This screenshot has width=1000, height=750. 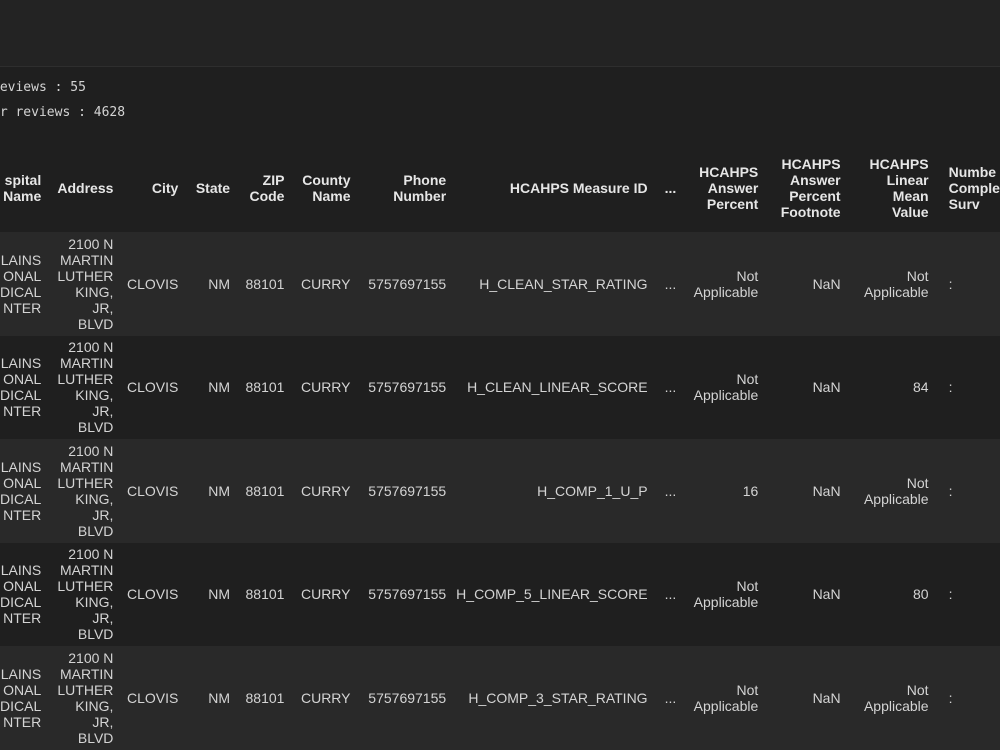 What do you see at coordinates (556, 595) in the screenshot?
I see `cell-measure-id: H_COMP_5_LINEAR_SCORE` at bounding box center [556, 595].